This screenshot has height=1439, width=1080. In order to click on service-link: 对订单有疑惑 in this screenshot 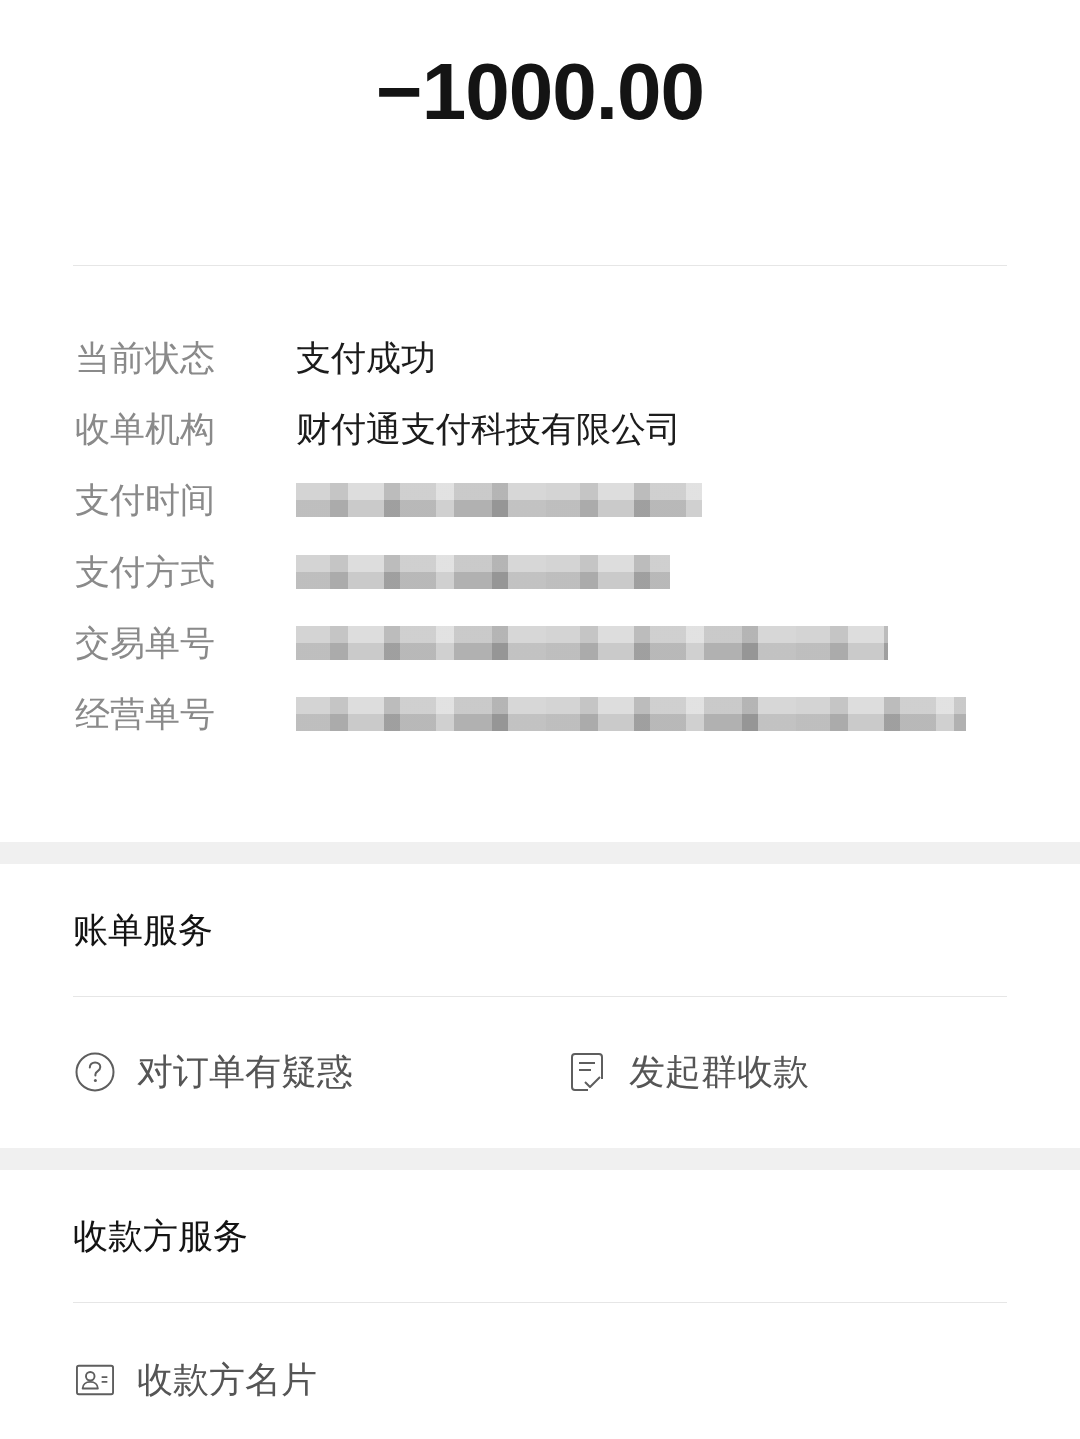, I will do `click(245, 1072)`.